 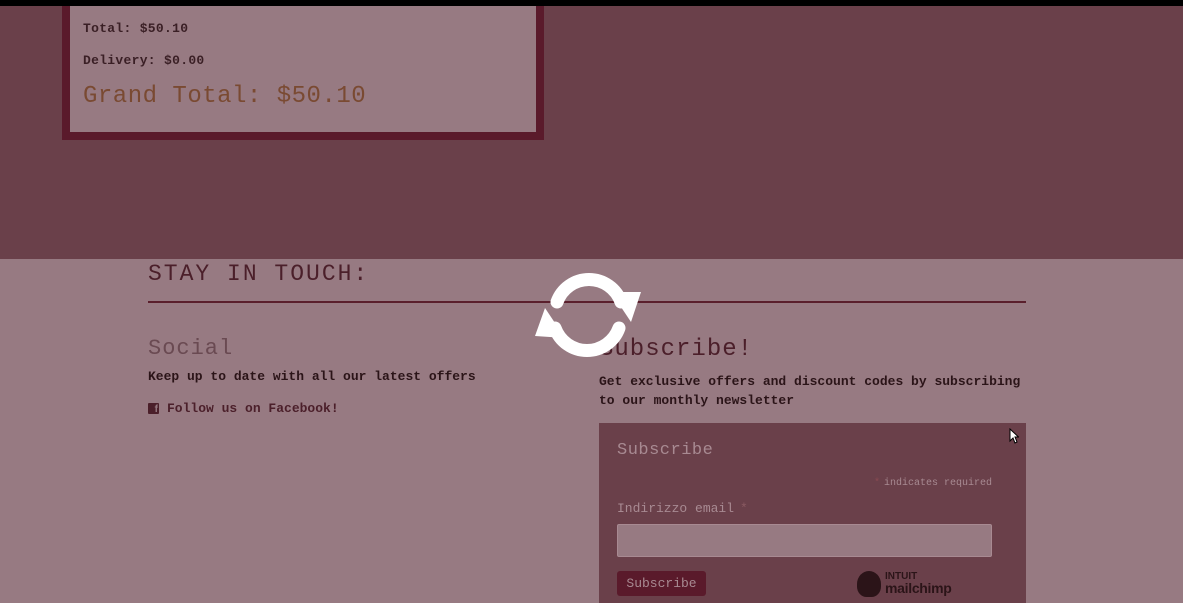 I want to click on required-note: * indicates required, so click(x=933, y=483).